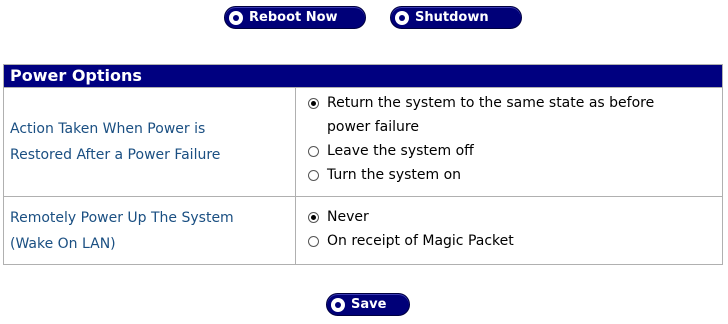 This screenshot has height=324, width=728. Describe the element at coordinates (420, 241) in the screenshot. I see `option-label: On receipt of Magic Packet` at that location.